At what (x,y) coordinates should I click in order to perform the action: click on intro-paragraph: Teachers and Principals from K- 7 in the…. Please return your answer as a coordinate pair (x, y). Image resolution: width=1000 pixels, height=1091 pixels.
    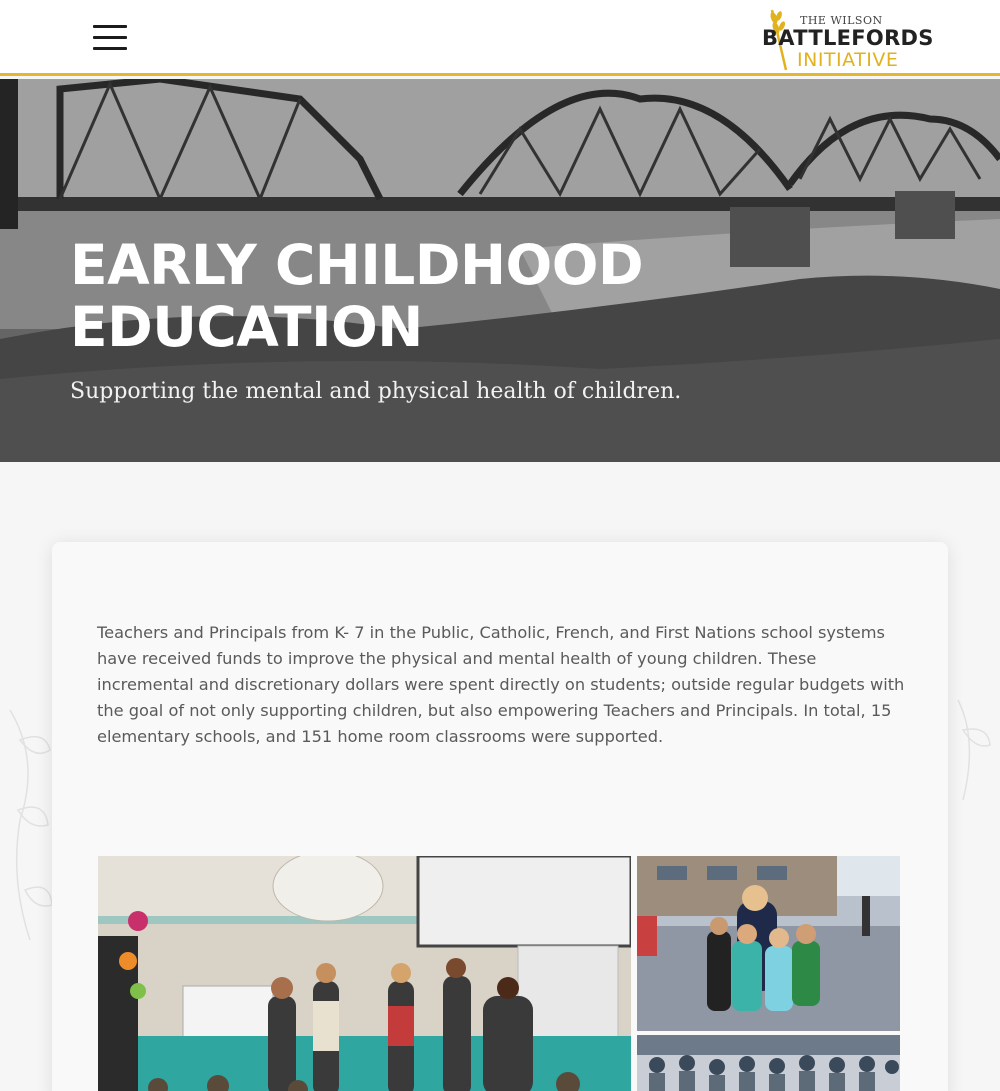
    Looking at the image, I should click on (501, 684).